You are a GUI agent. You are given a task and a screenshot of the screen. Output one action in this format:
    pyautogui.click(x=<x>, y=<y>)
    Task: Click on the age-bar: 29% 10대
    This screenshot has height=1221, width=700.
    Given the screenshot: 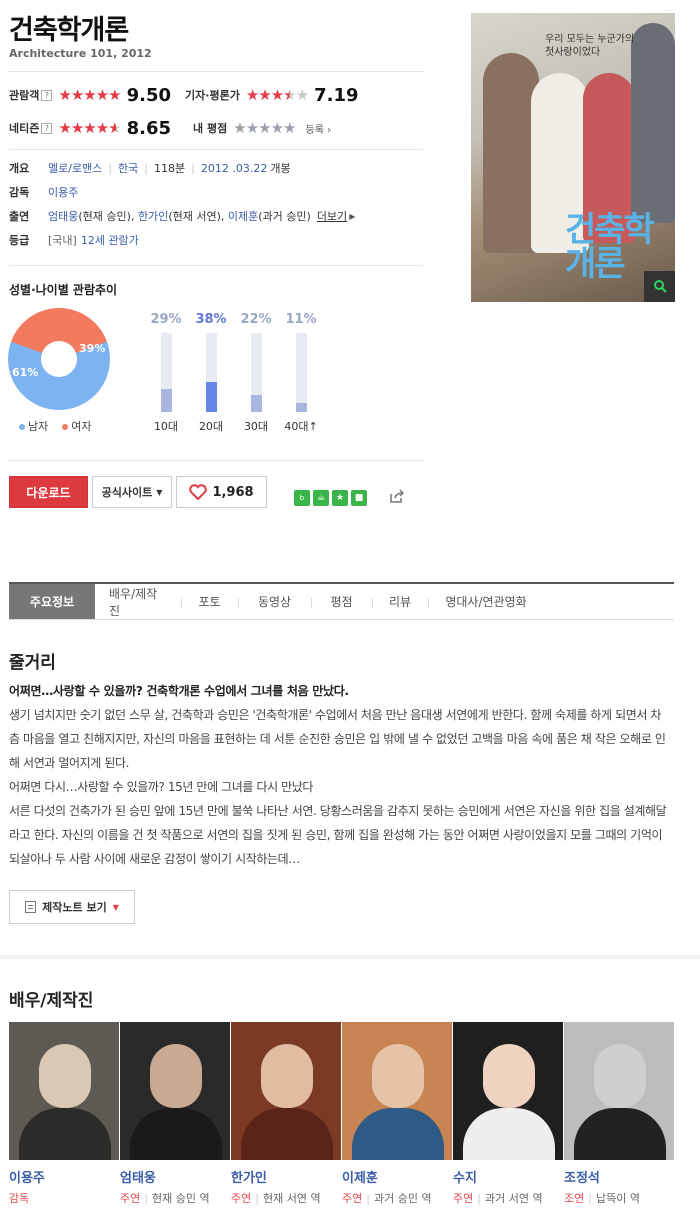 What is the action you would take?
    pyautogui.click(x=166, y=373)
    